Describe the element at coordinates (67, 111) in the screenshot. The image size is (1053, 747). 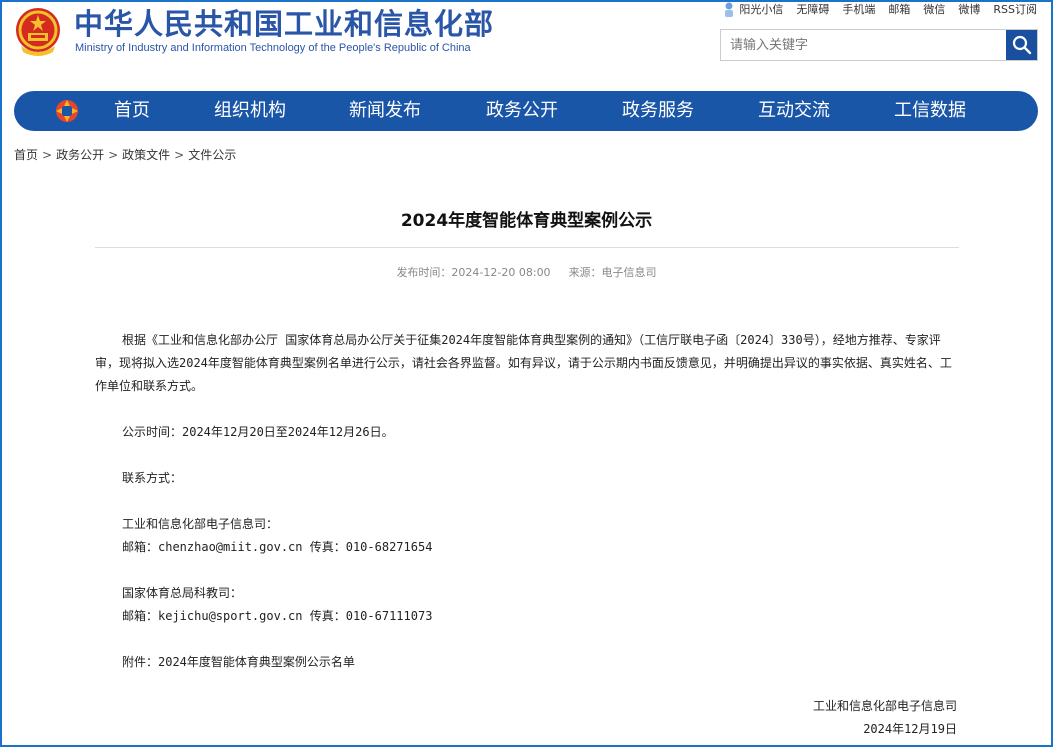
I see `miit-logo-icon` at that location.